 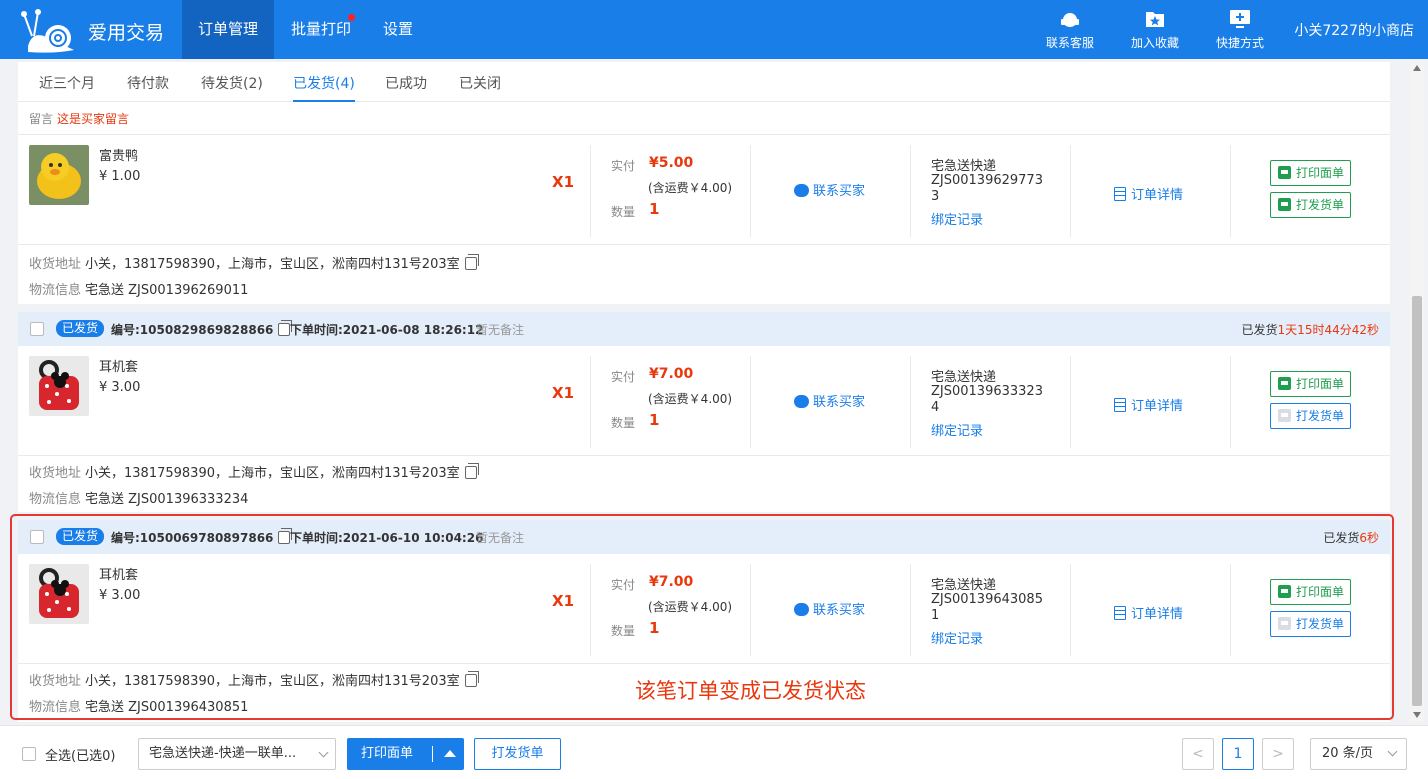 I want to click on chevron-down-icon, so click(x=1392, y=751).